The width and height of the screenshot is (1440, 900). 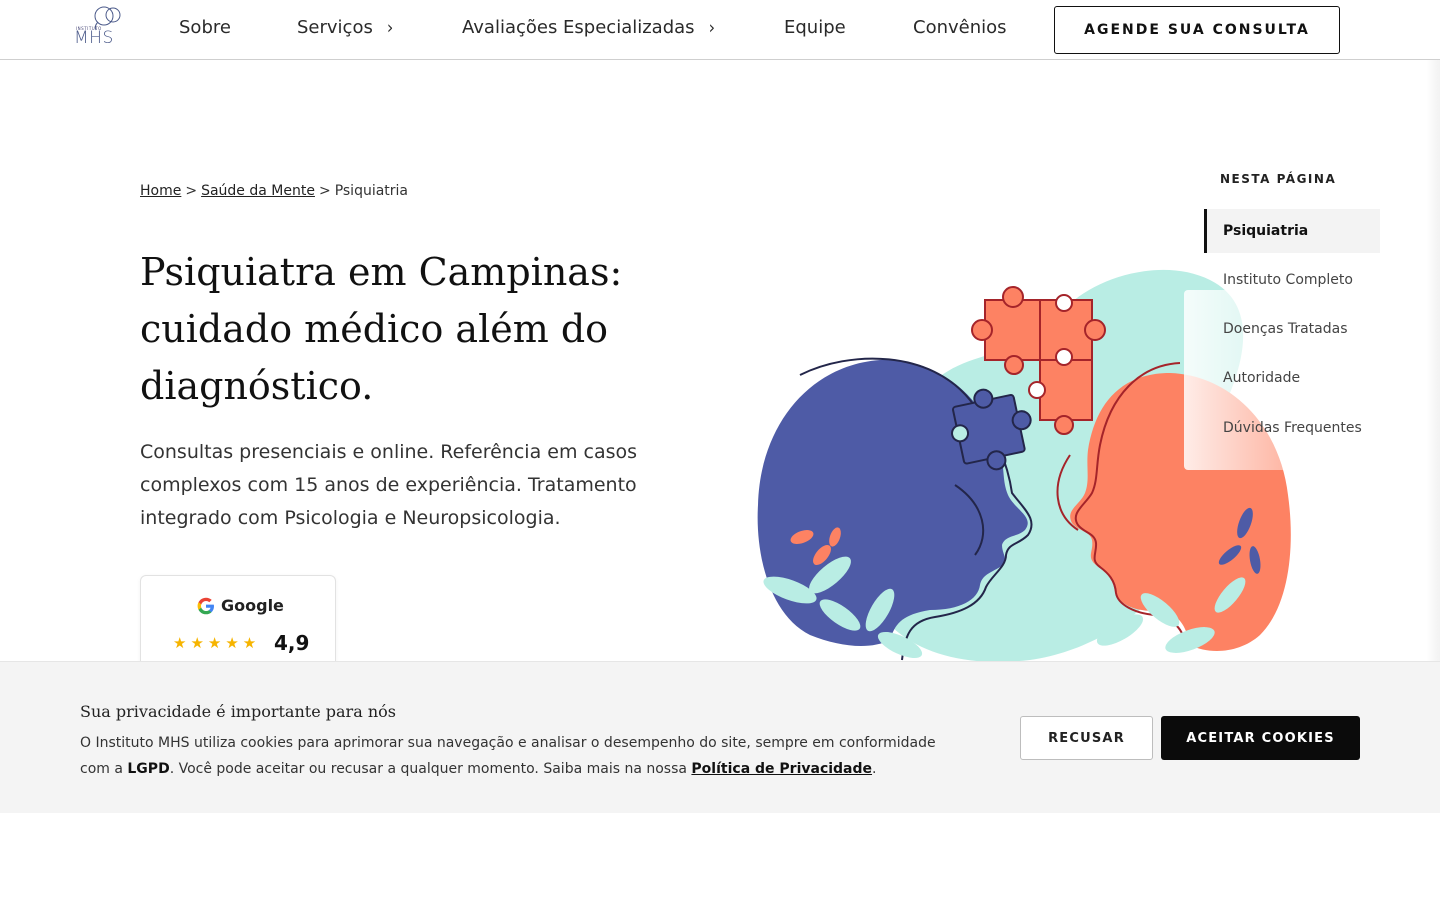 I want to click on accept-cookies-button: ACEITAR COOKIES, so click(x=1260, y=738).